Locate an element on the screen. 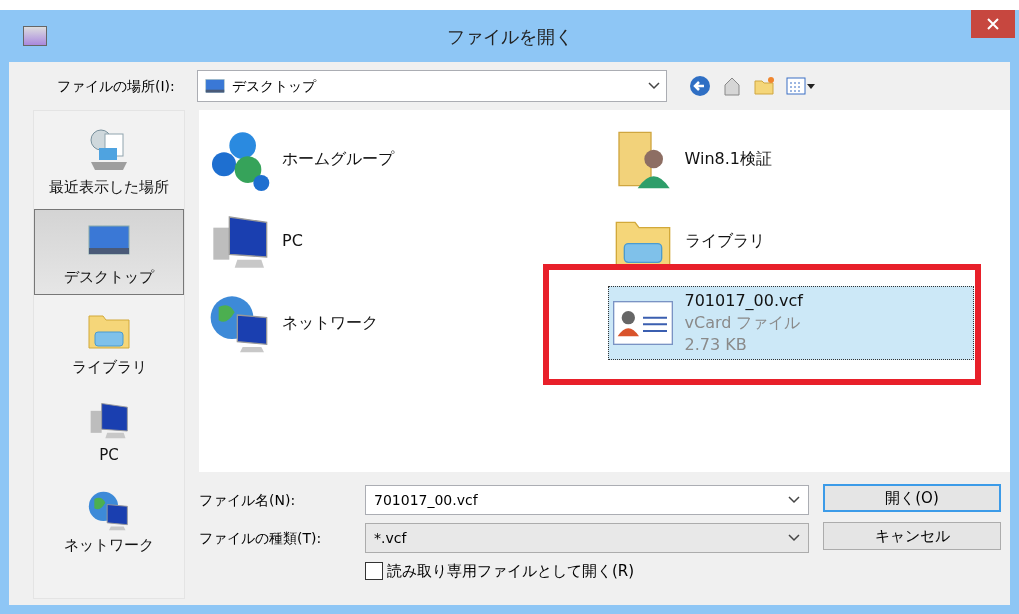  file-name-field: 701017_00.vcf is located at coordinates (587, 500).